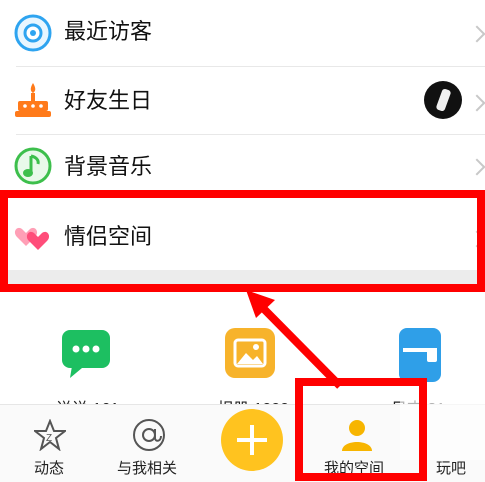 The width and height of the screenshot is (485, 482). I want to click on tab-label: 与我相关, so click(147, 468).